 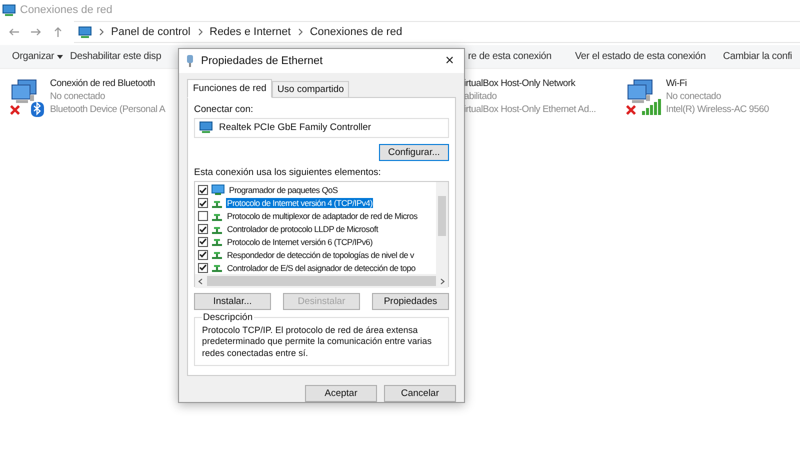 I want to click on close-button: ×, so click(x=449, y=61).